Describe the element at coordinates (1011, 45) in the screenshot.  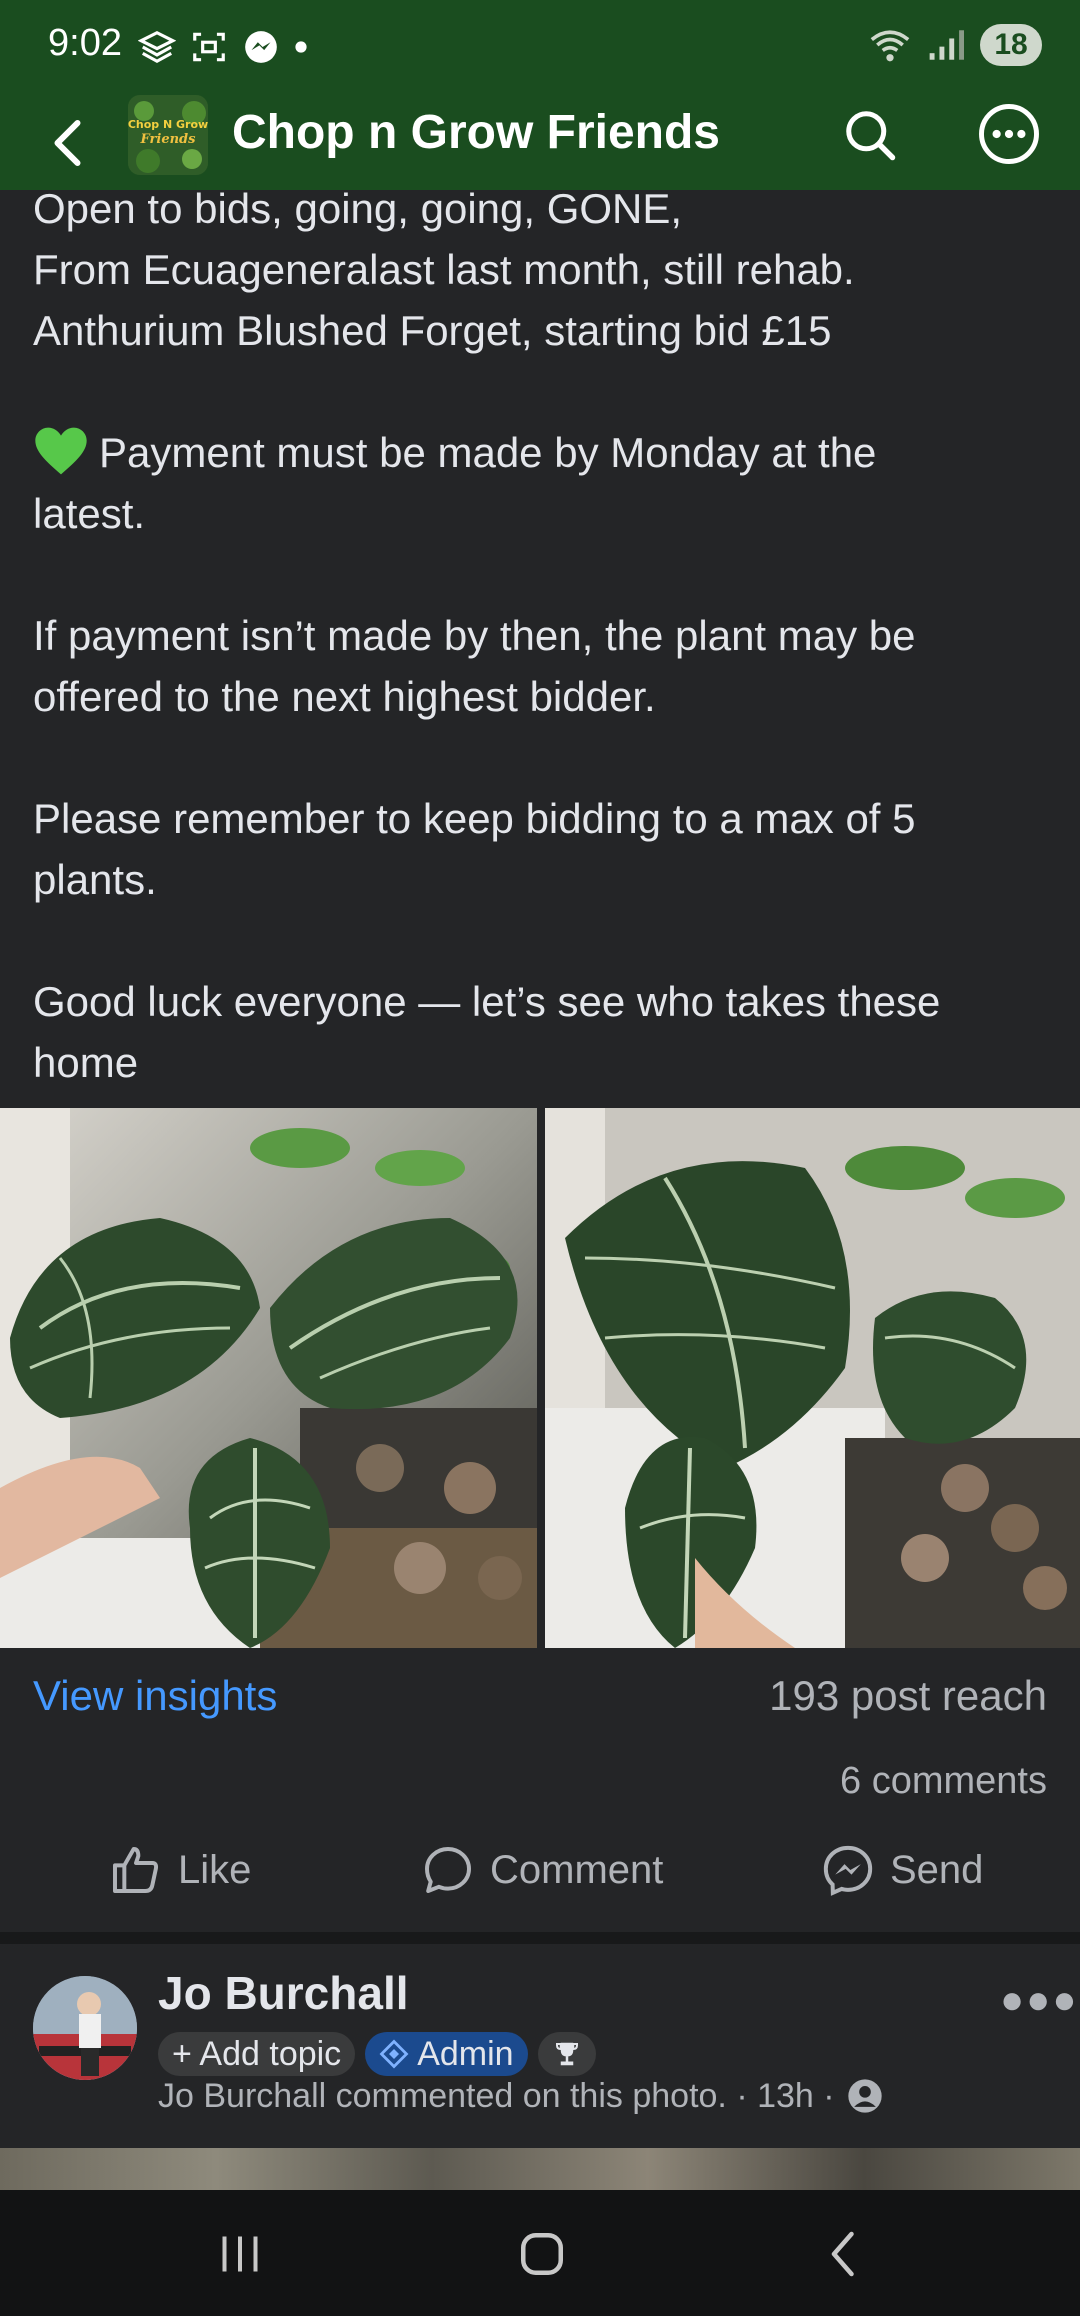
I see `battery-indicator: 18` at that location.